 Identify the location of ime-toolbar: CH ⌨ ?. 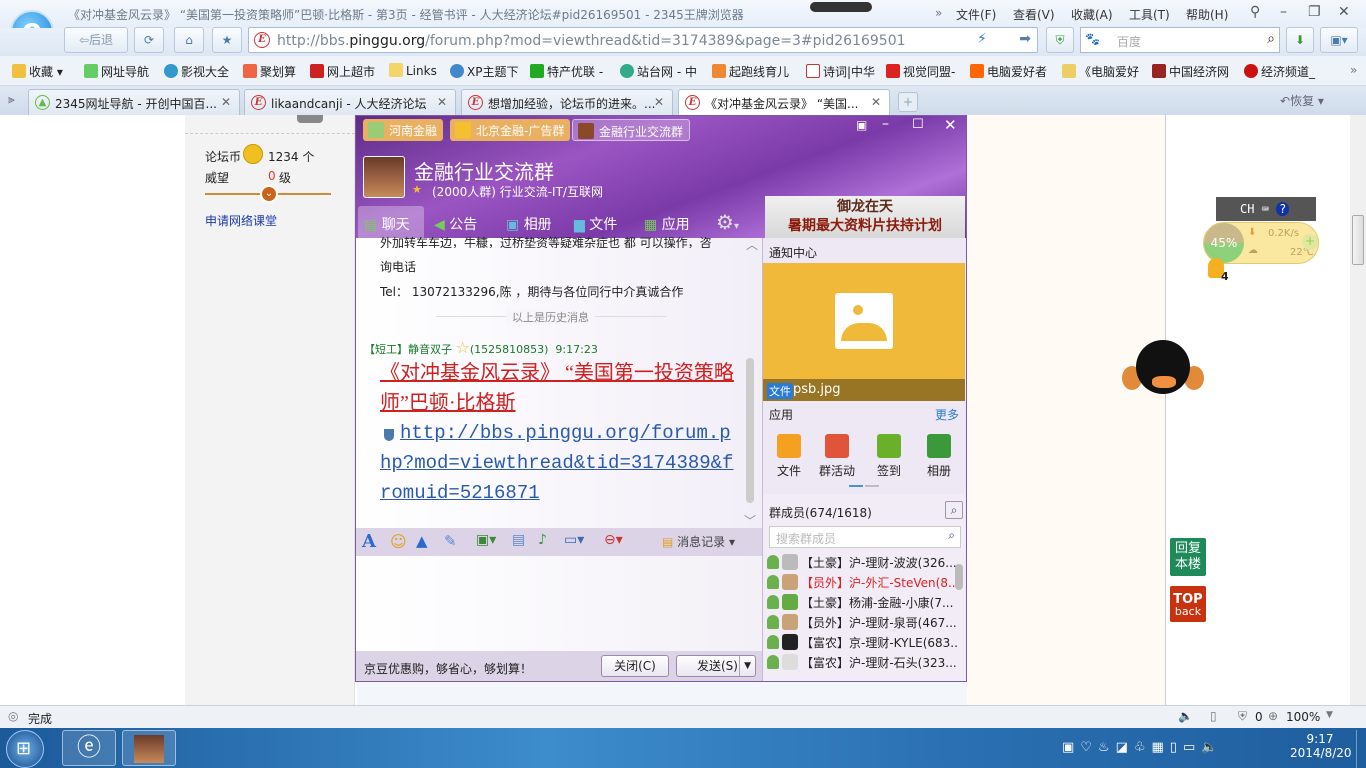
(1266, 209).